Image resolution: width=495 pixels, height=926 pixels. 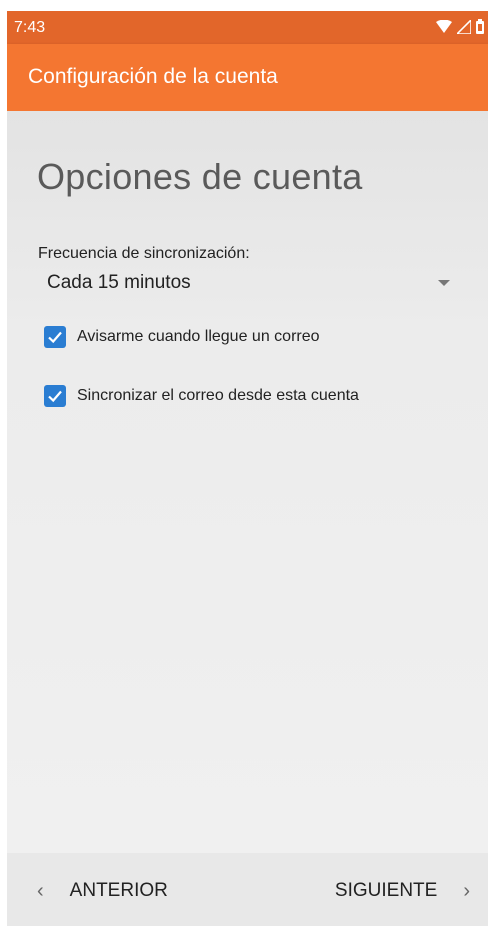 I want to click on status-icons, so click(x=460, y=28).